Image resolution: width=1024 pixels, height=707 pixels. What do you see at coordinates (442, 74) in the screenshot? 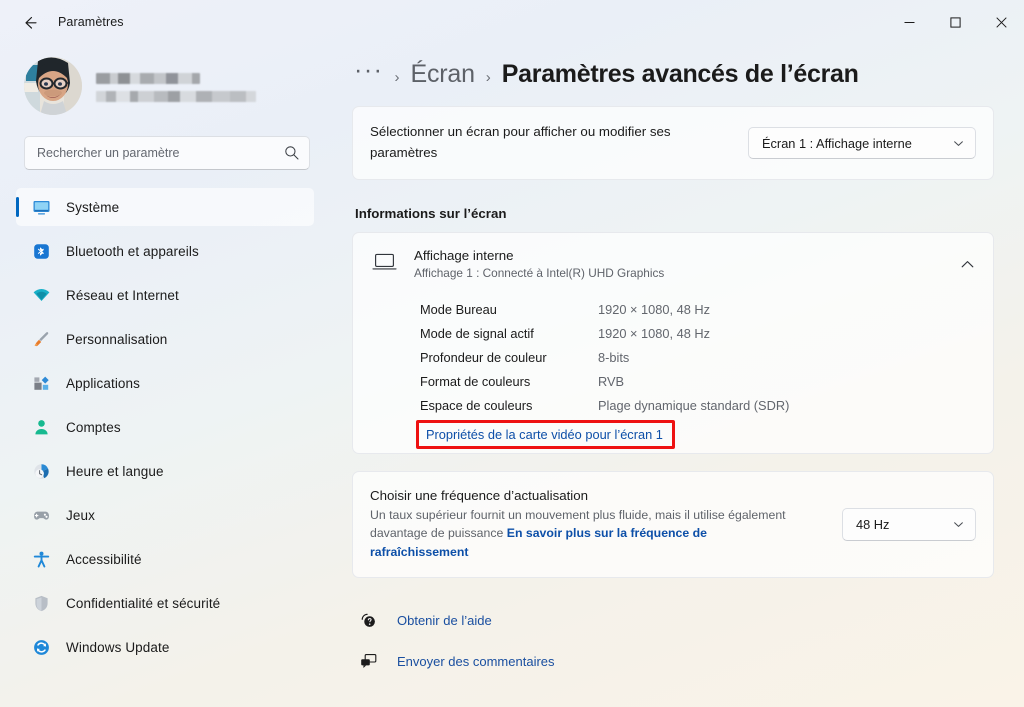
I see `breadcrumb-parent-link: Écran` at bounding box center [442, 74].